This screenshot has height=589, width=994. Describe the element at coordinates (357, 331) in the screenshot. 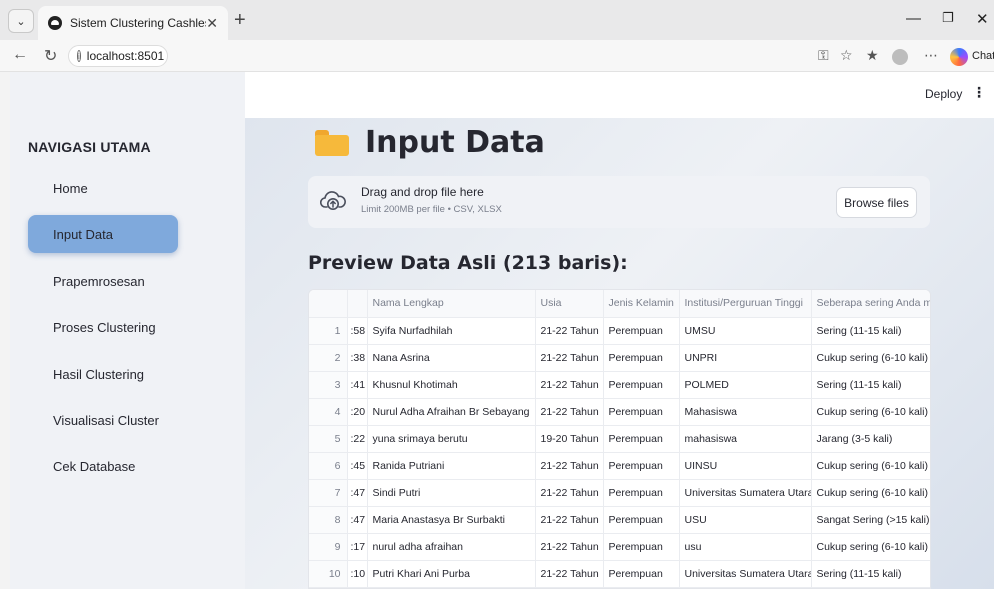

I see `table-cell: :58` at that location.